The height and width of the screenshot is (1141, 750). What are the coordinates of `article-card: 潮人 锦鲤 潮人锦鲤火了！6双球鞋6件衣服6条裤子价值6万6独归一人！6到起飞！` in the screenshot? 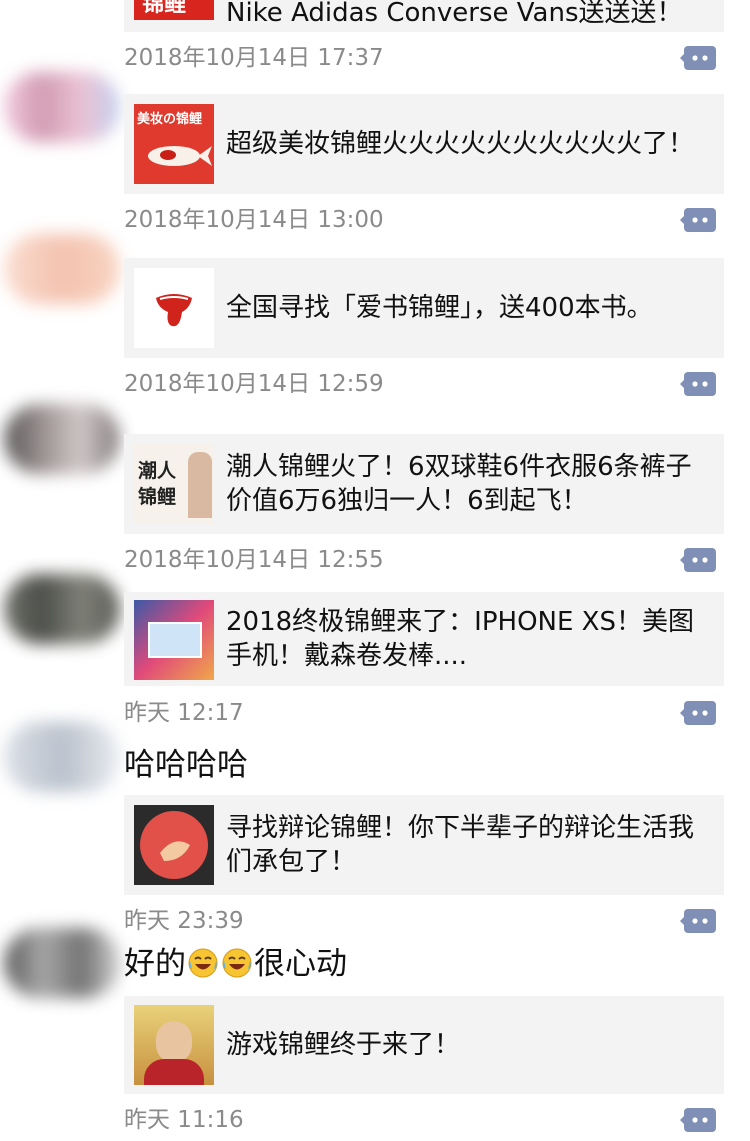 It's located at (424, 484).